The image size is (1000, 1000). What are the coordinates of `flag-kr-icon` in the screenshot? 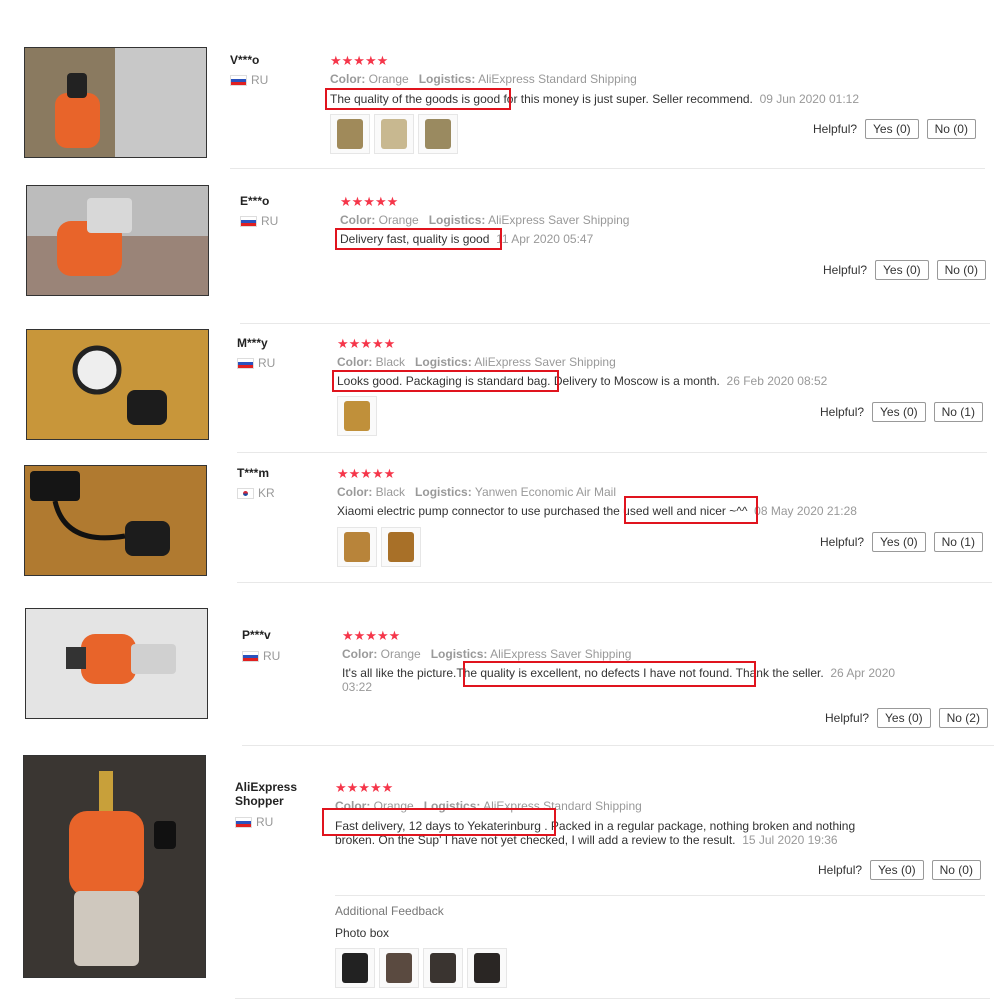 It's located at (245, 493).